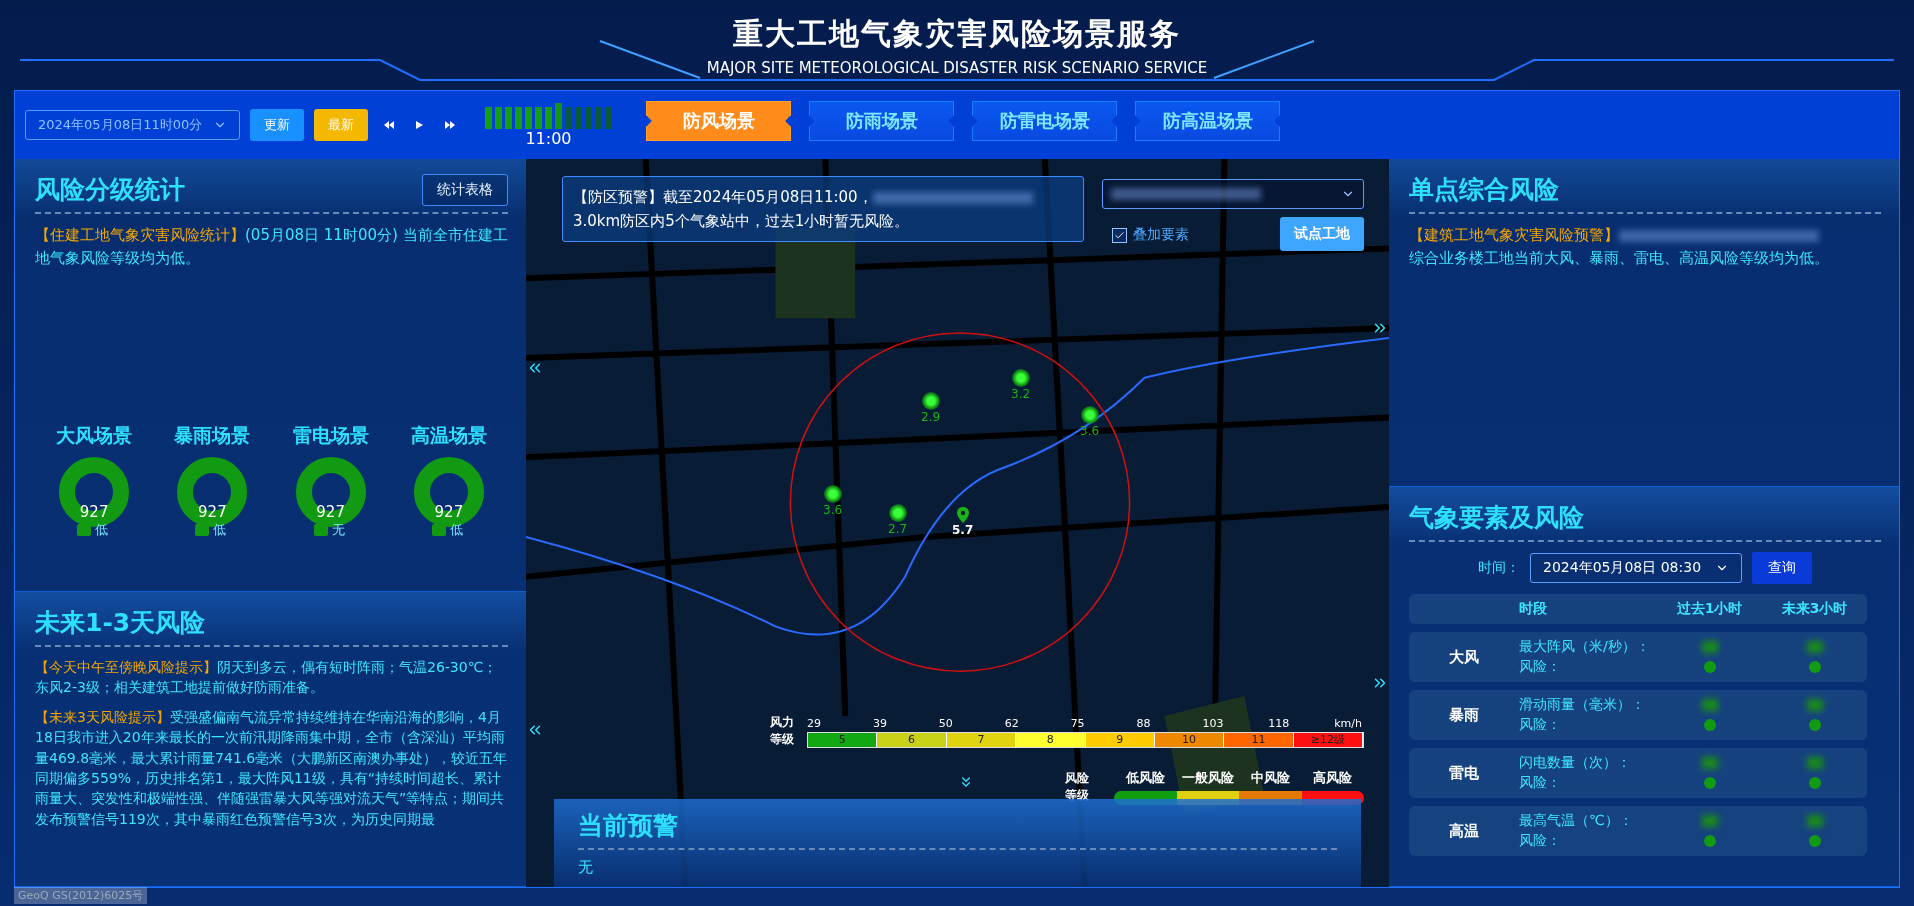  What do you see at coordinates (963, 530) in the screenshot?
I see `station-value: 5.7` at bounding box center [963, 530].